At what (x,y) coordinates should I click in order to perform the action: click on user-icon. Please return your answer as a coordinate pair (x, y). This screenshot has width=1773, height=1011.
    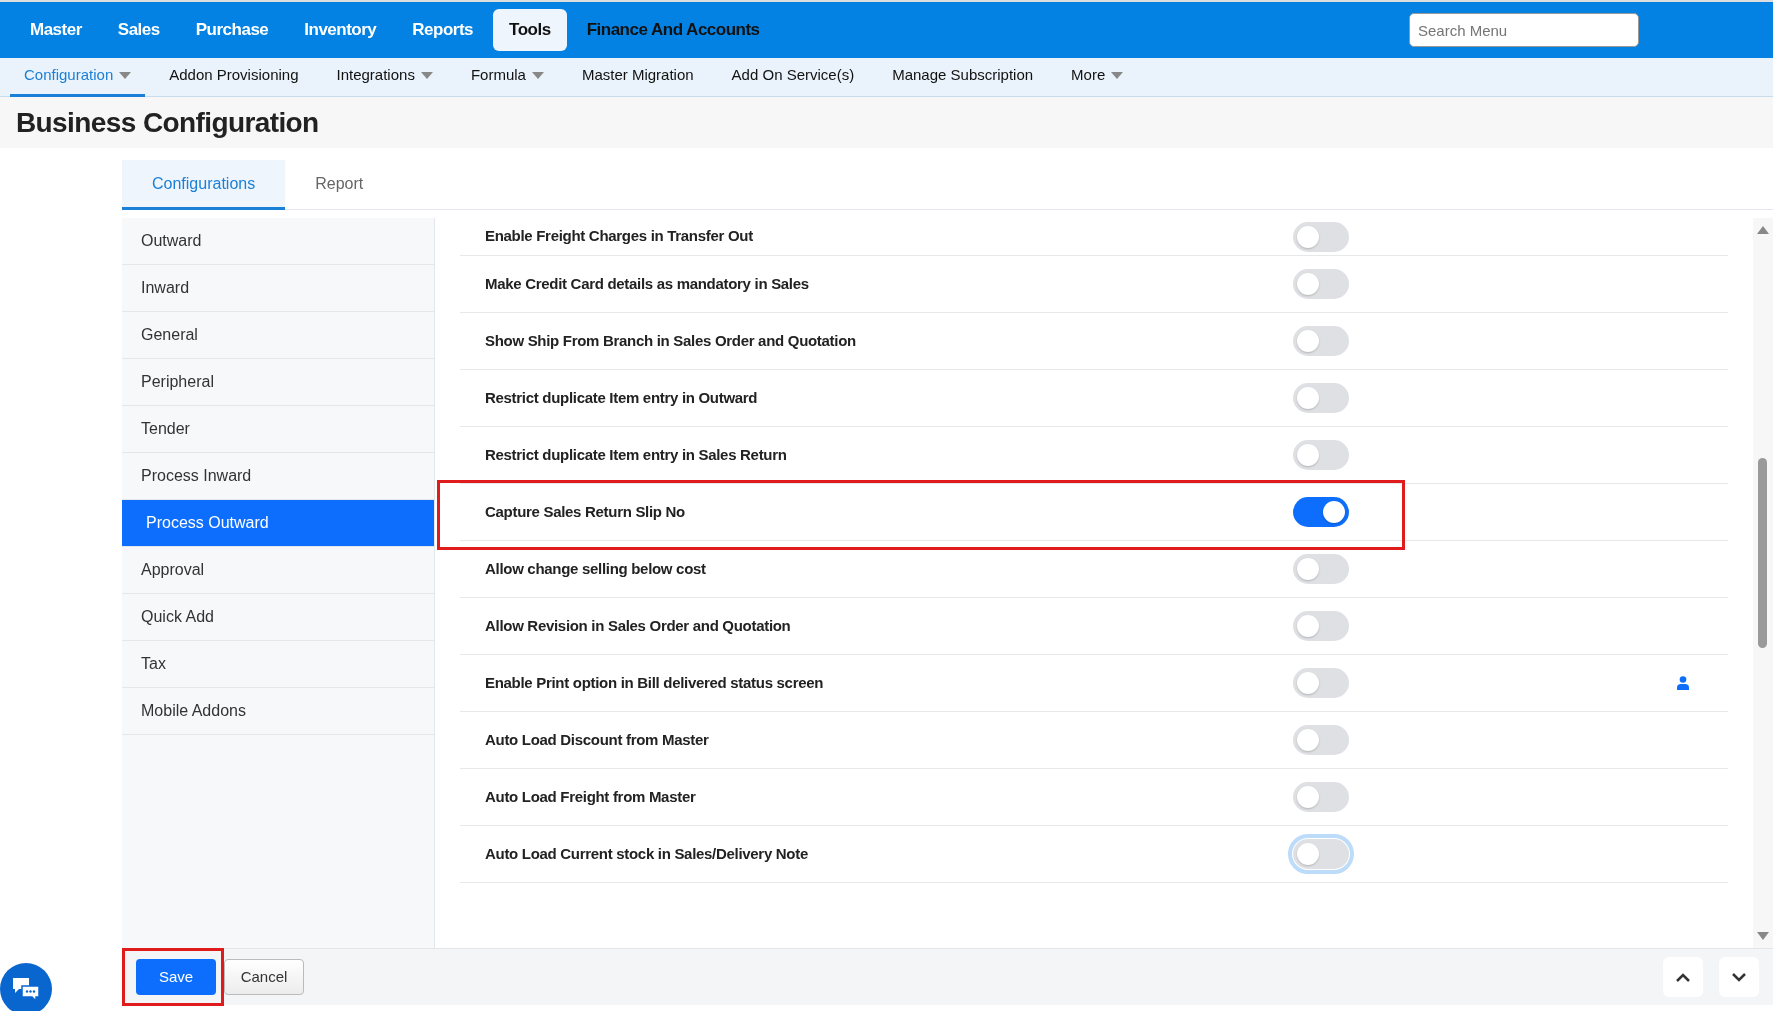
    Looking at the image, I should click on (1683, 683).